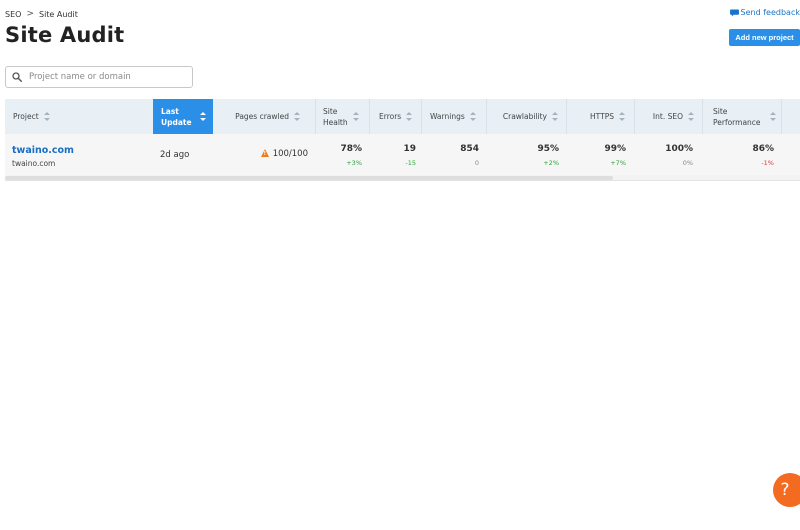 This screenshot has height=530, width=800. Describe the element at coordinates (551, 163) in the screenshot. I see `crawlability-delta: +2%` at that location.